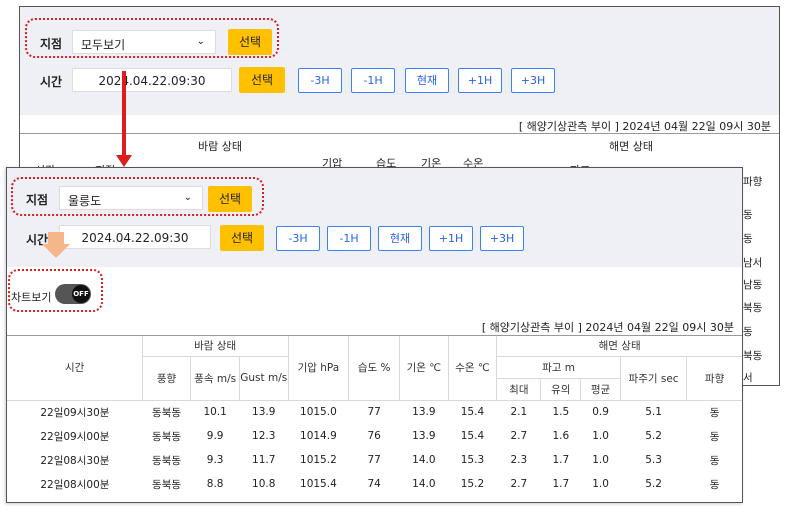  Describe the element at coordinates (298, 238) in the screenshot. I see `front-minus3h-button: -3H` at that location.